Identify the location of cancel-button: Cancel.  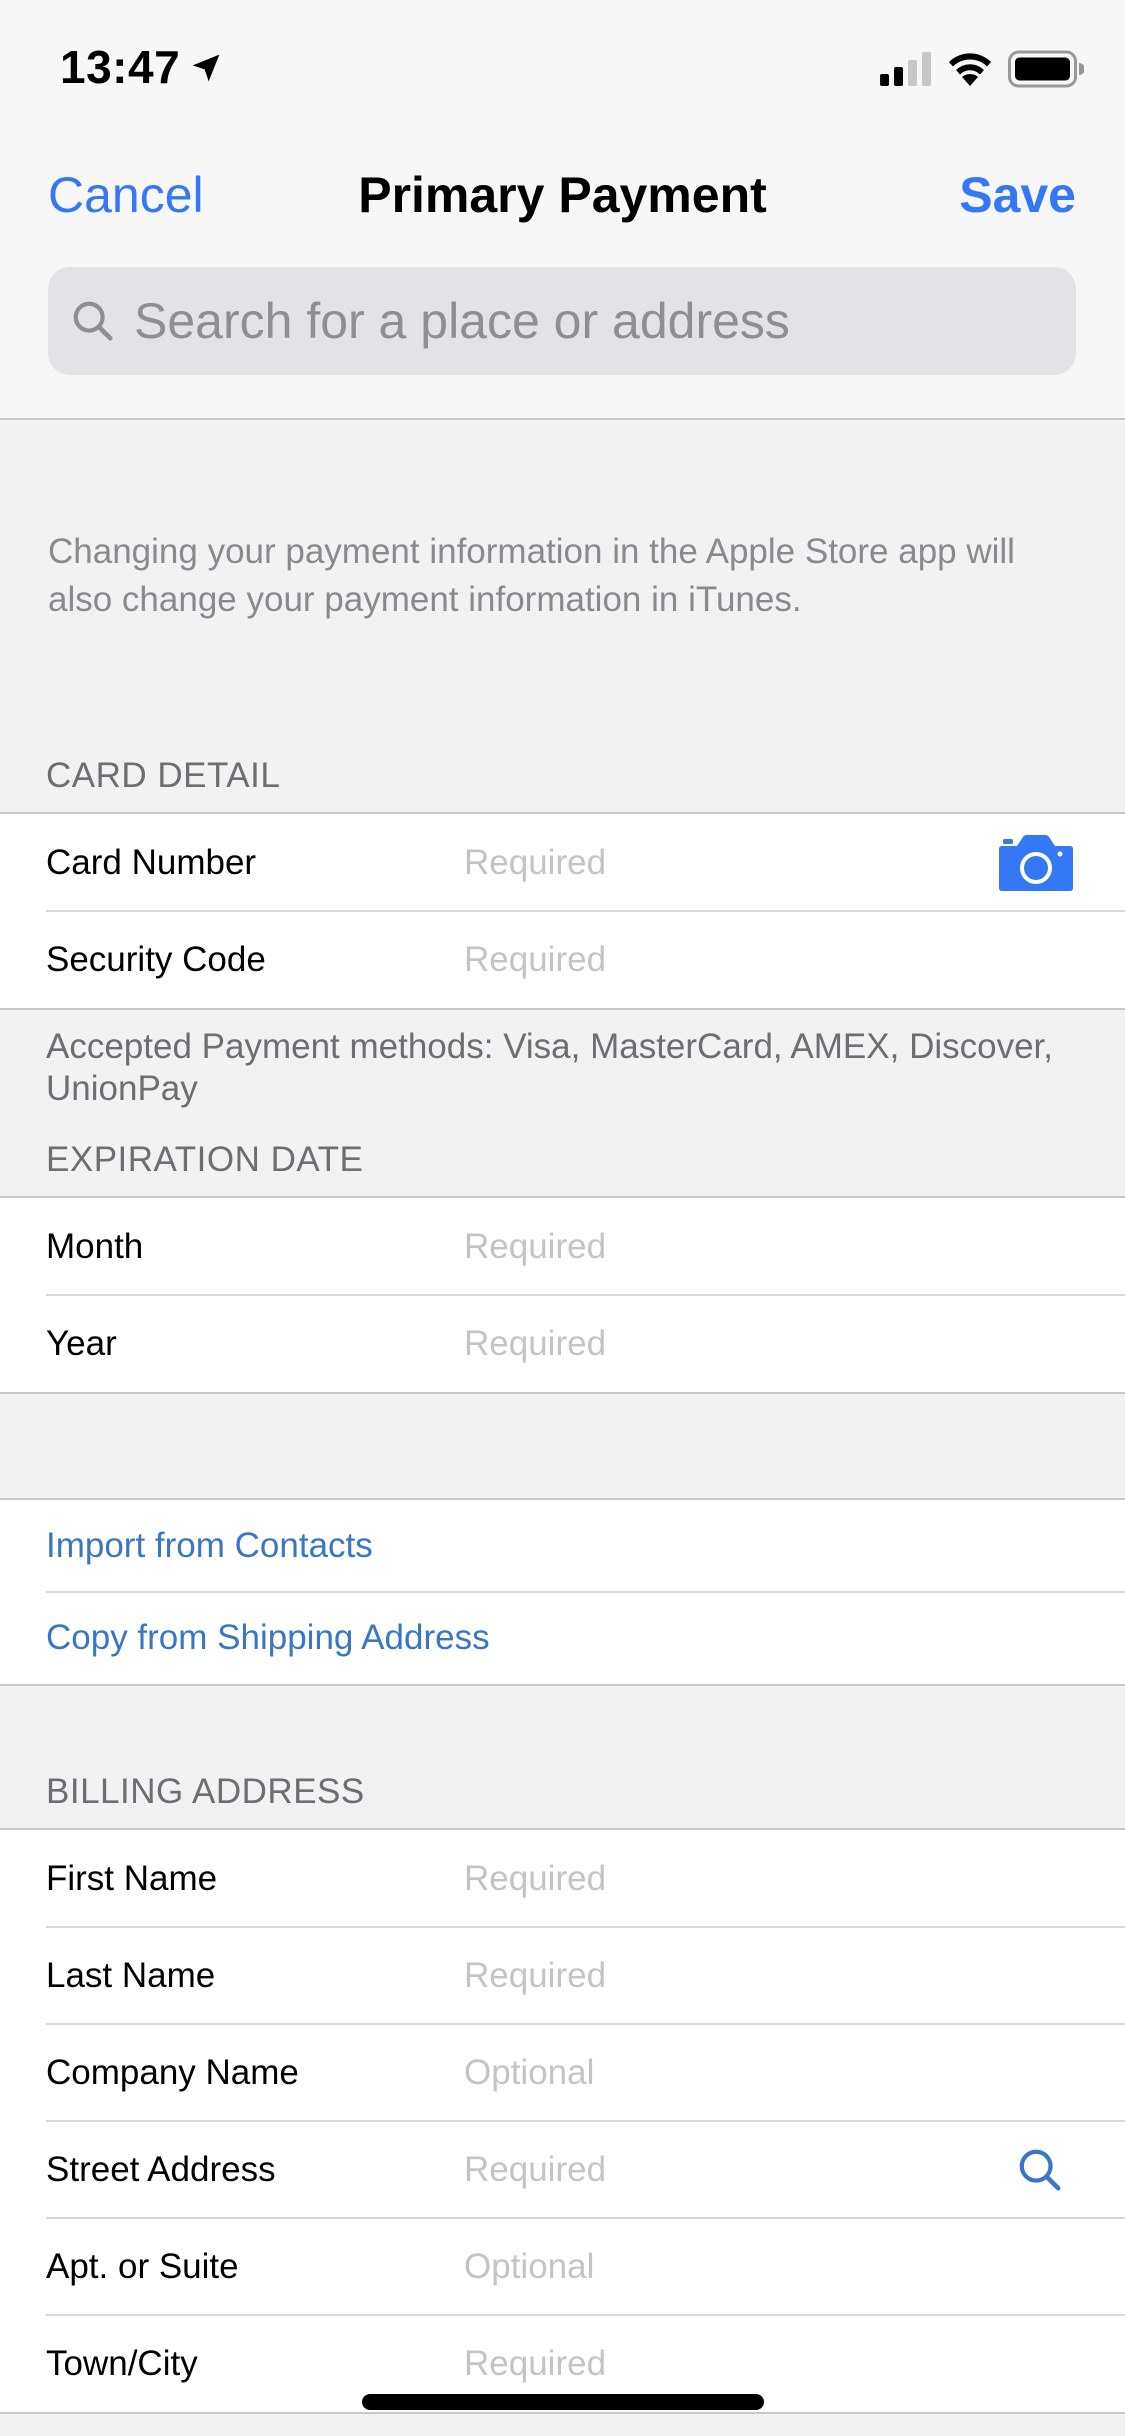
(126, 195).